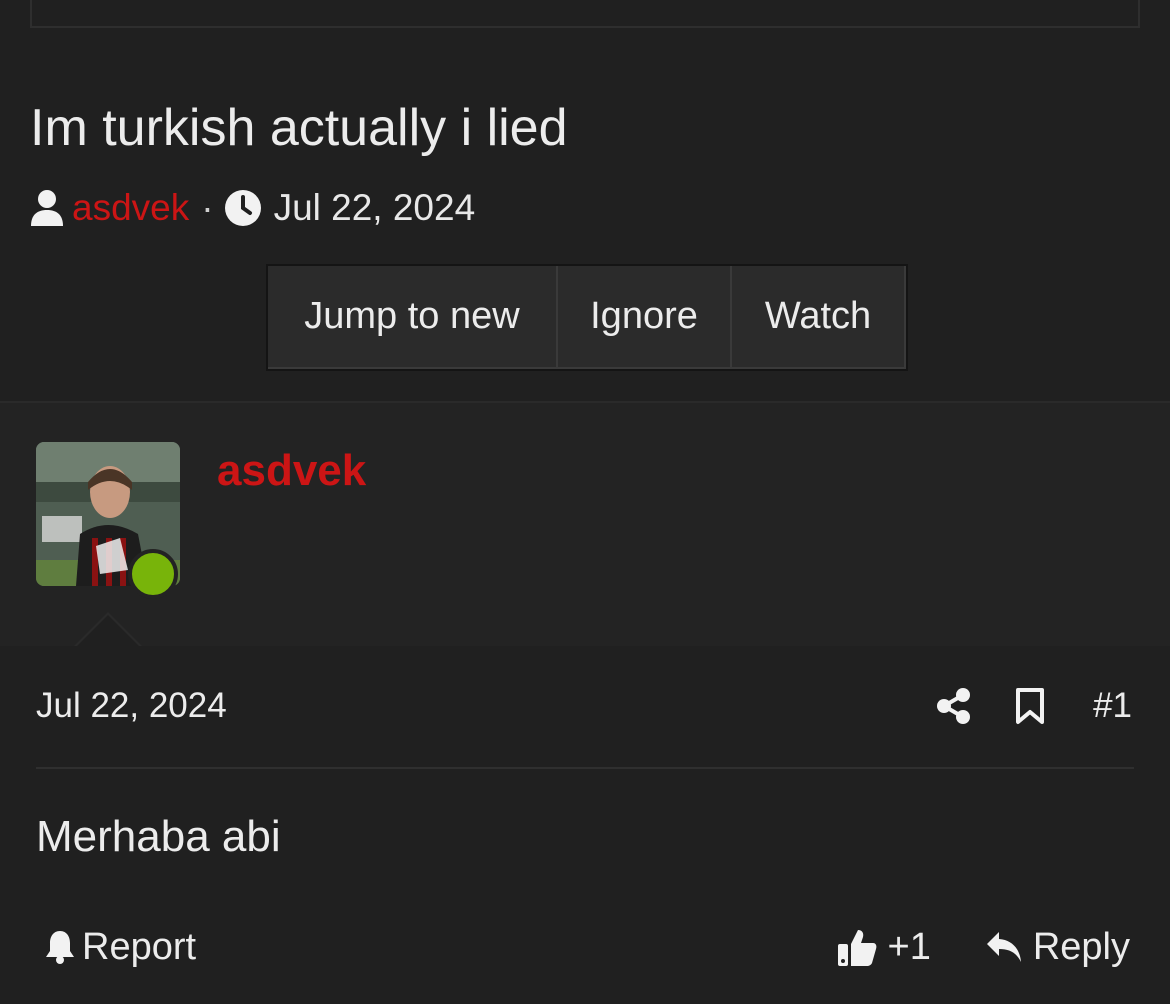  Describe the element at coordinates (131, 706) in the screenshot. I see `post-date: Jul 22, 2024` at that location.